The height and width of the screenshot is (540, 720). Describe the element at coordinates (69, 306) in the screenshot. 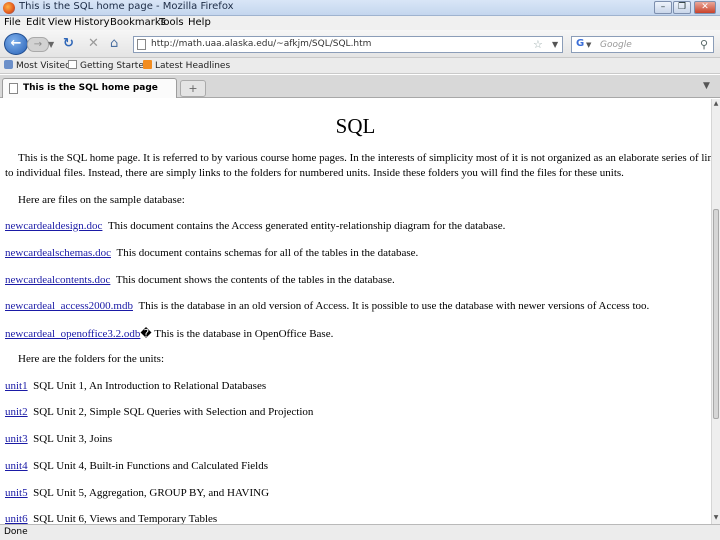

I see `file-link: newcardeal_access2000.mdb` at that location.